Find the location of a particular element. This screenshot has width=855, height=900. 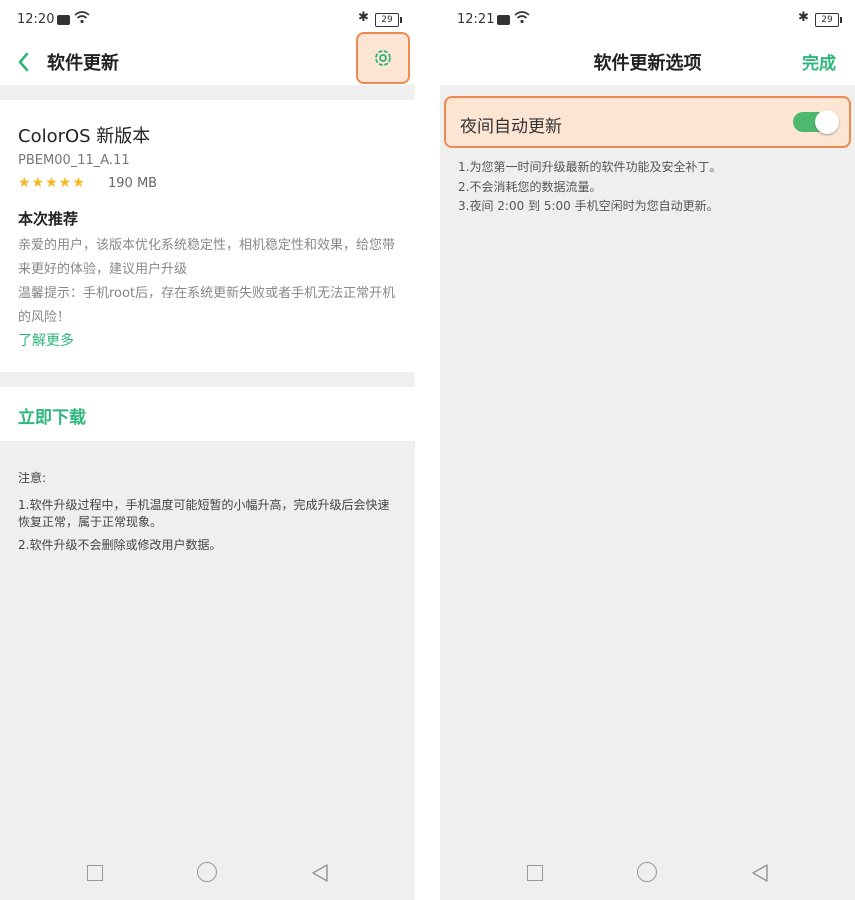

switch-knob is located at coordinates (827, 122).